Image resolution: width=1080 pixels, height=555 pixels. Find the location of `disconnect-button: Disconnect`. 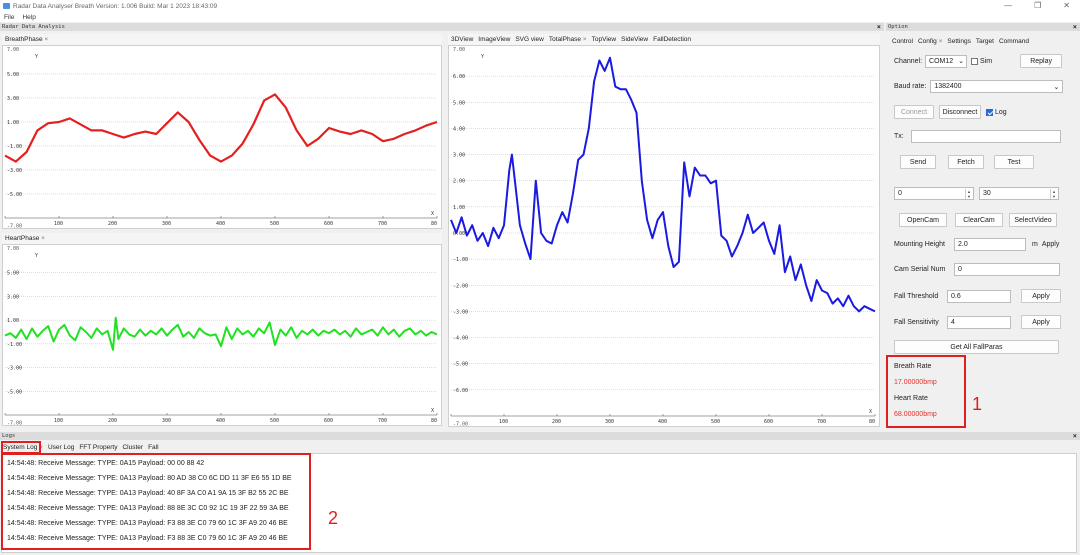

disconnect-button: Disconnect is located at coordinates (960, 112).